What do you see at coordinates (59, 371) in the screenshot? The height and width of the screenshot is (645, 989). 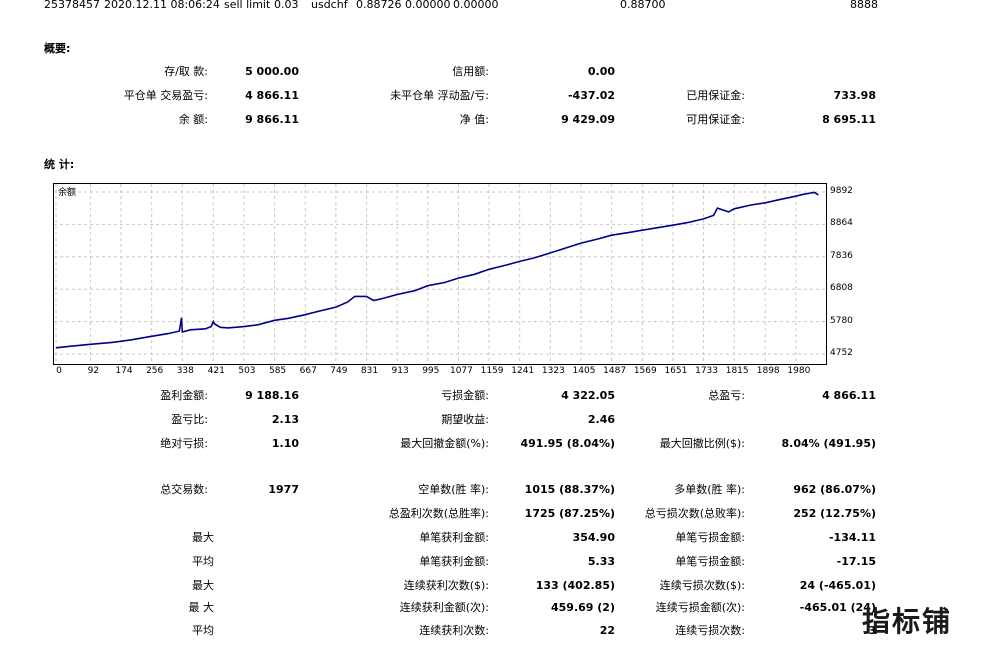 I see `x-tick-label: 0` at bounding box center [59, 371].